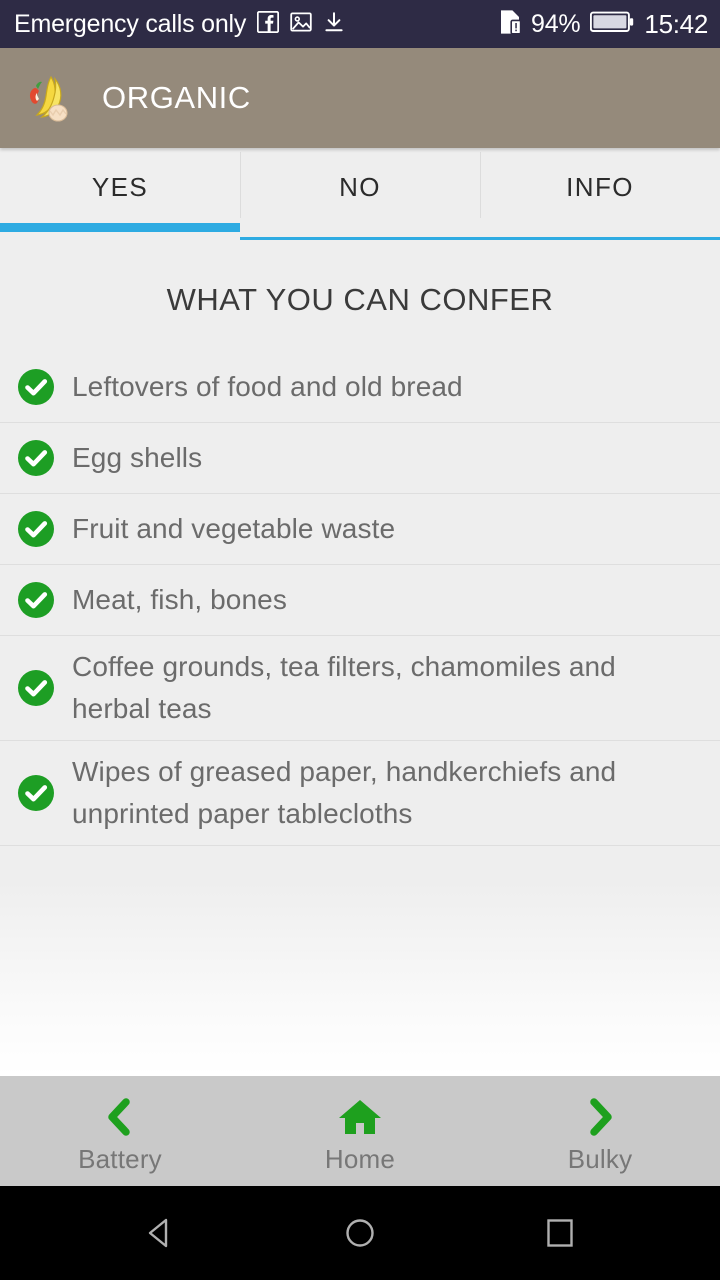 Image resolution: width=720 pixels, height=1280 pixels. I want to click on list-item: Leftovers of food and old bread, so click(360, 387).